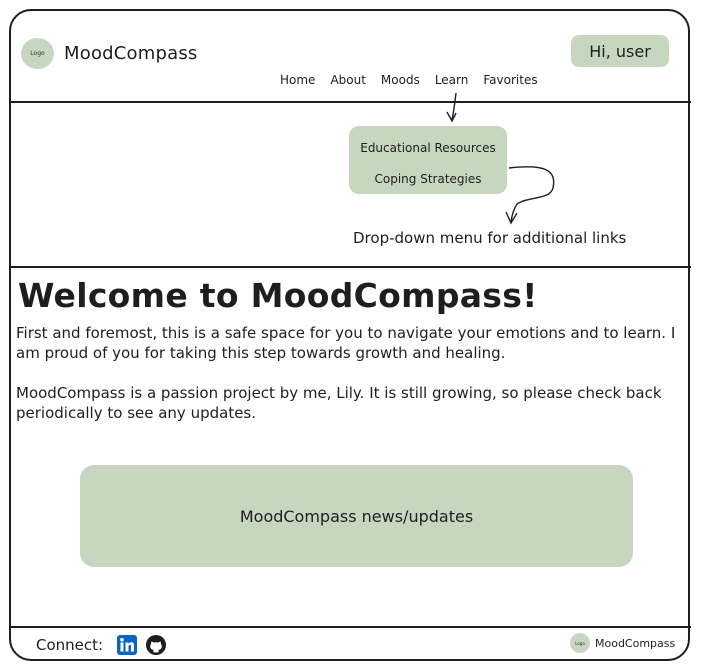 Image resolution: width=703 pixels, height=671 pixels. Describe the element at coordinates (278, 295) in the screenshot. I see `page-title: Welcome to MoodCompass!` at that location.